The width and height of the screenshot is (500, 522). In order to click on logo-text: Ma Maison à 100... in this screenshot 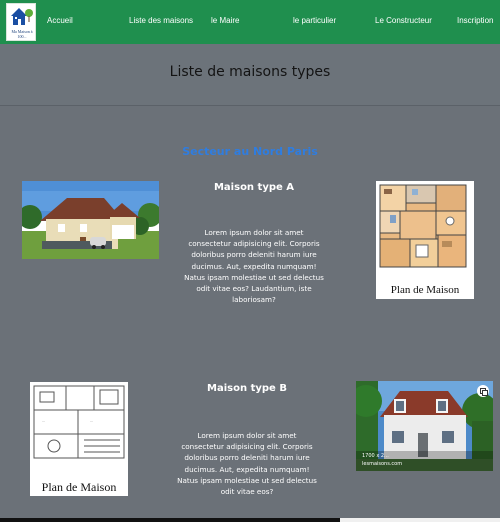, I will do `click(22, 34)`.